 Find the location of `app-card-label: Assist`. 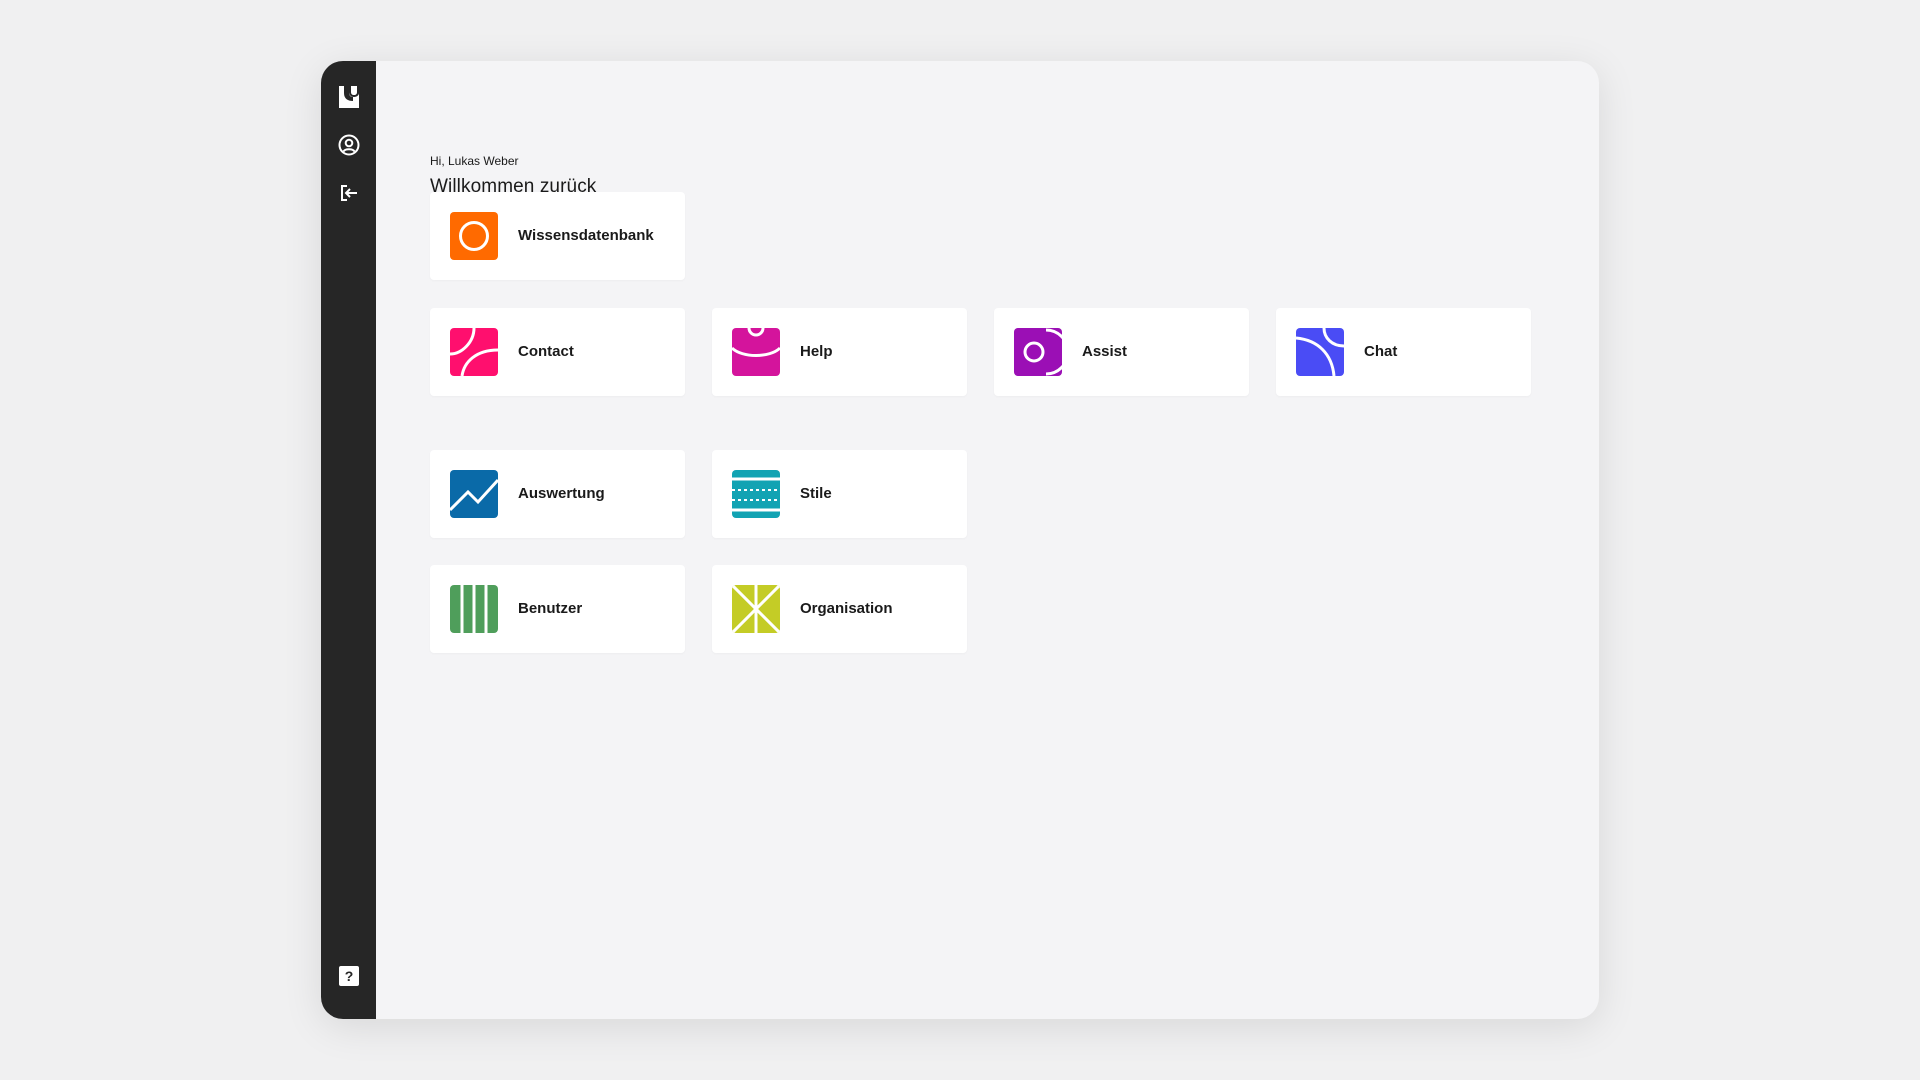

app-card-label: Assist is located at coordinates (1105, 351).